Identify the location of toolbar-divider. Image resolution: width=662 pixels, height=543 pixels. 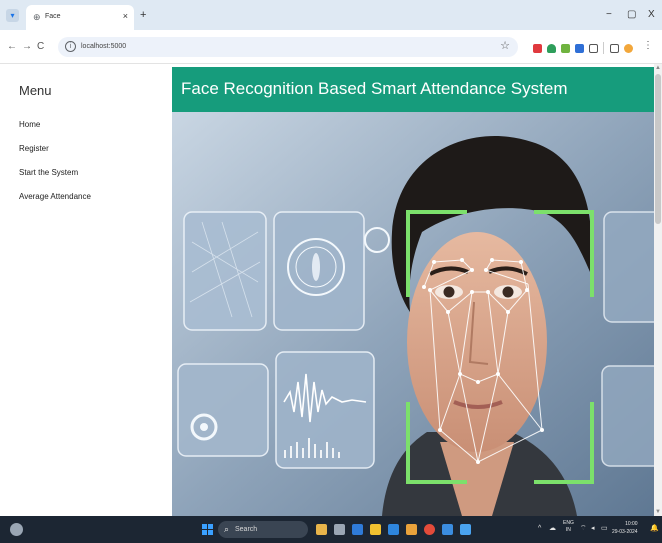
(603, 48).